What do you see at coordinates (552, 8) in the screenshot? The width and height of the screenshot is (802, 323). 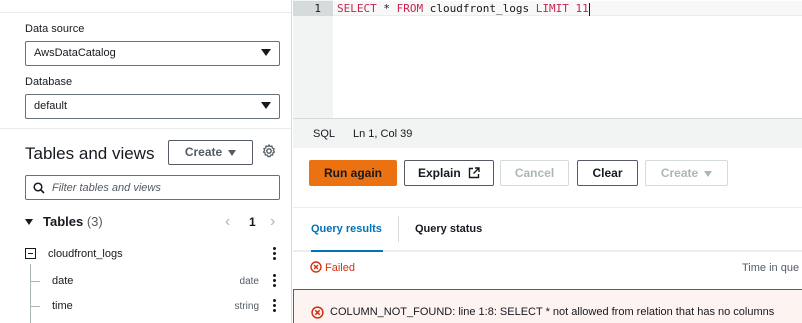 I see `sql-keyword: LIMIT` at bounding box center [552, 8].